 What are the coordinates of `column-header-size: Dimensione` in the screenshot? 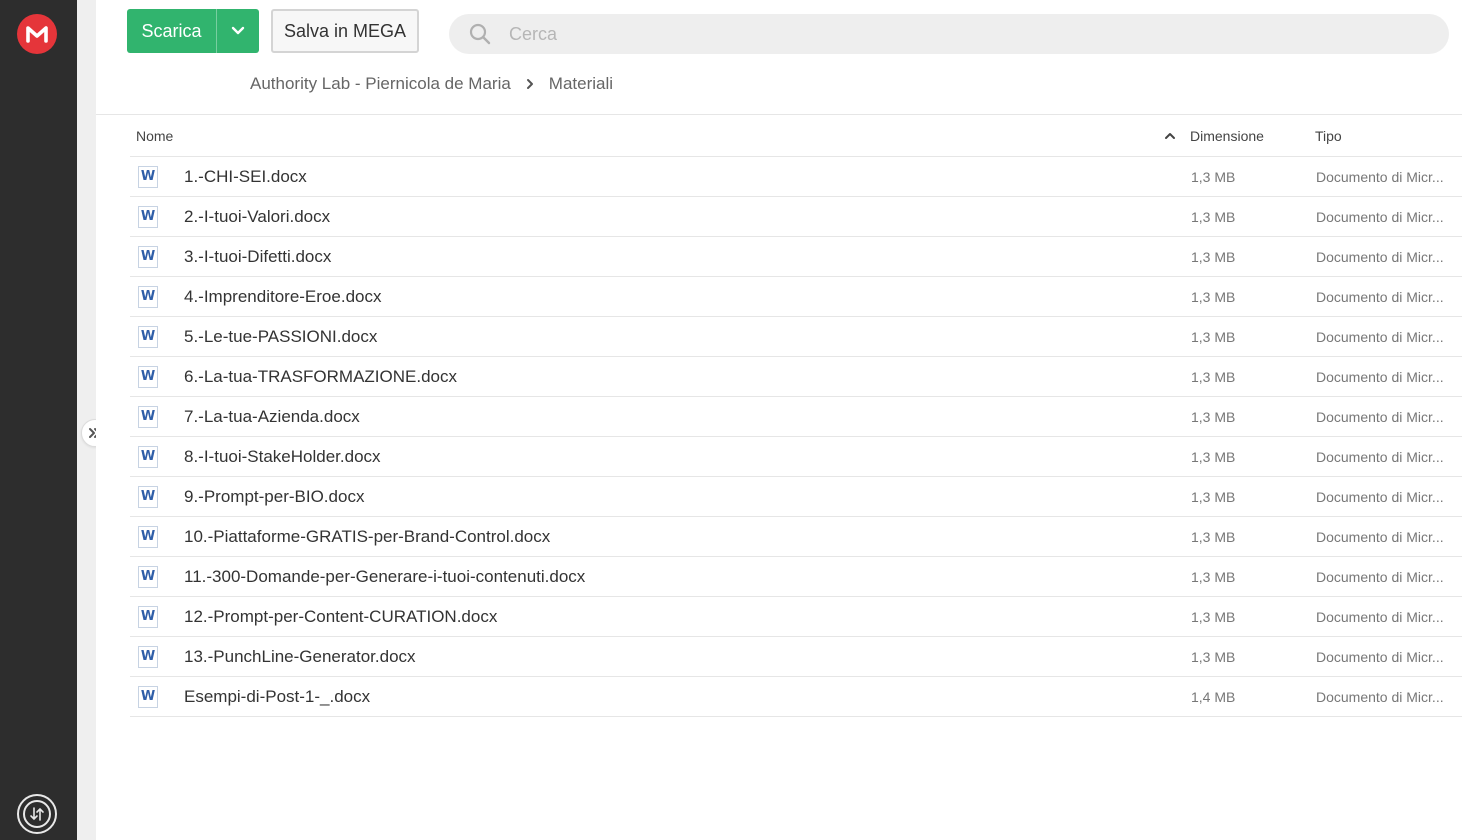 It's located at (1252, 136).